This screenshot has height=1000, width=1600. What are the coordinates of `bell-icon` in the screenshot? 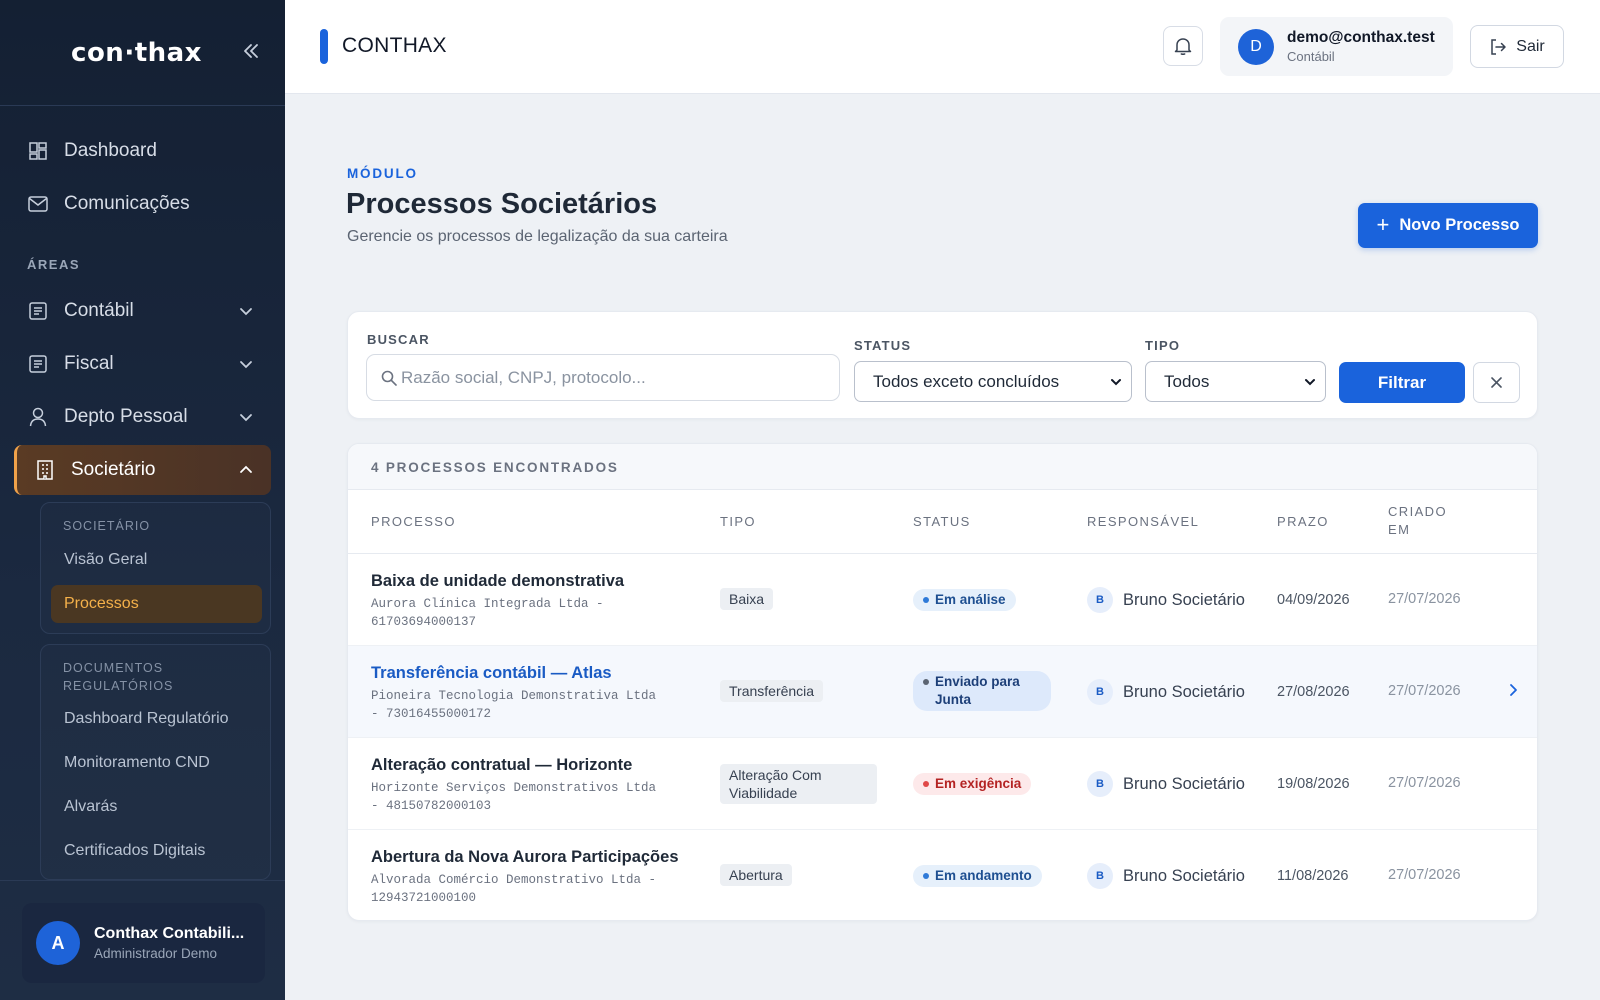 It's located at (1183, 46).